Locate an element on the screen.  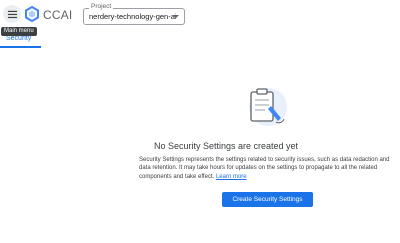
project-label: Project is located at coordinates (101, 7).